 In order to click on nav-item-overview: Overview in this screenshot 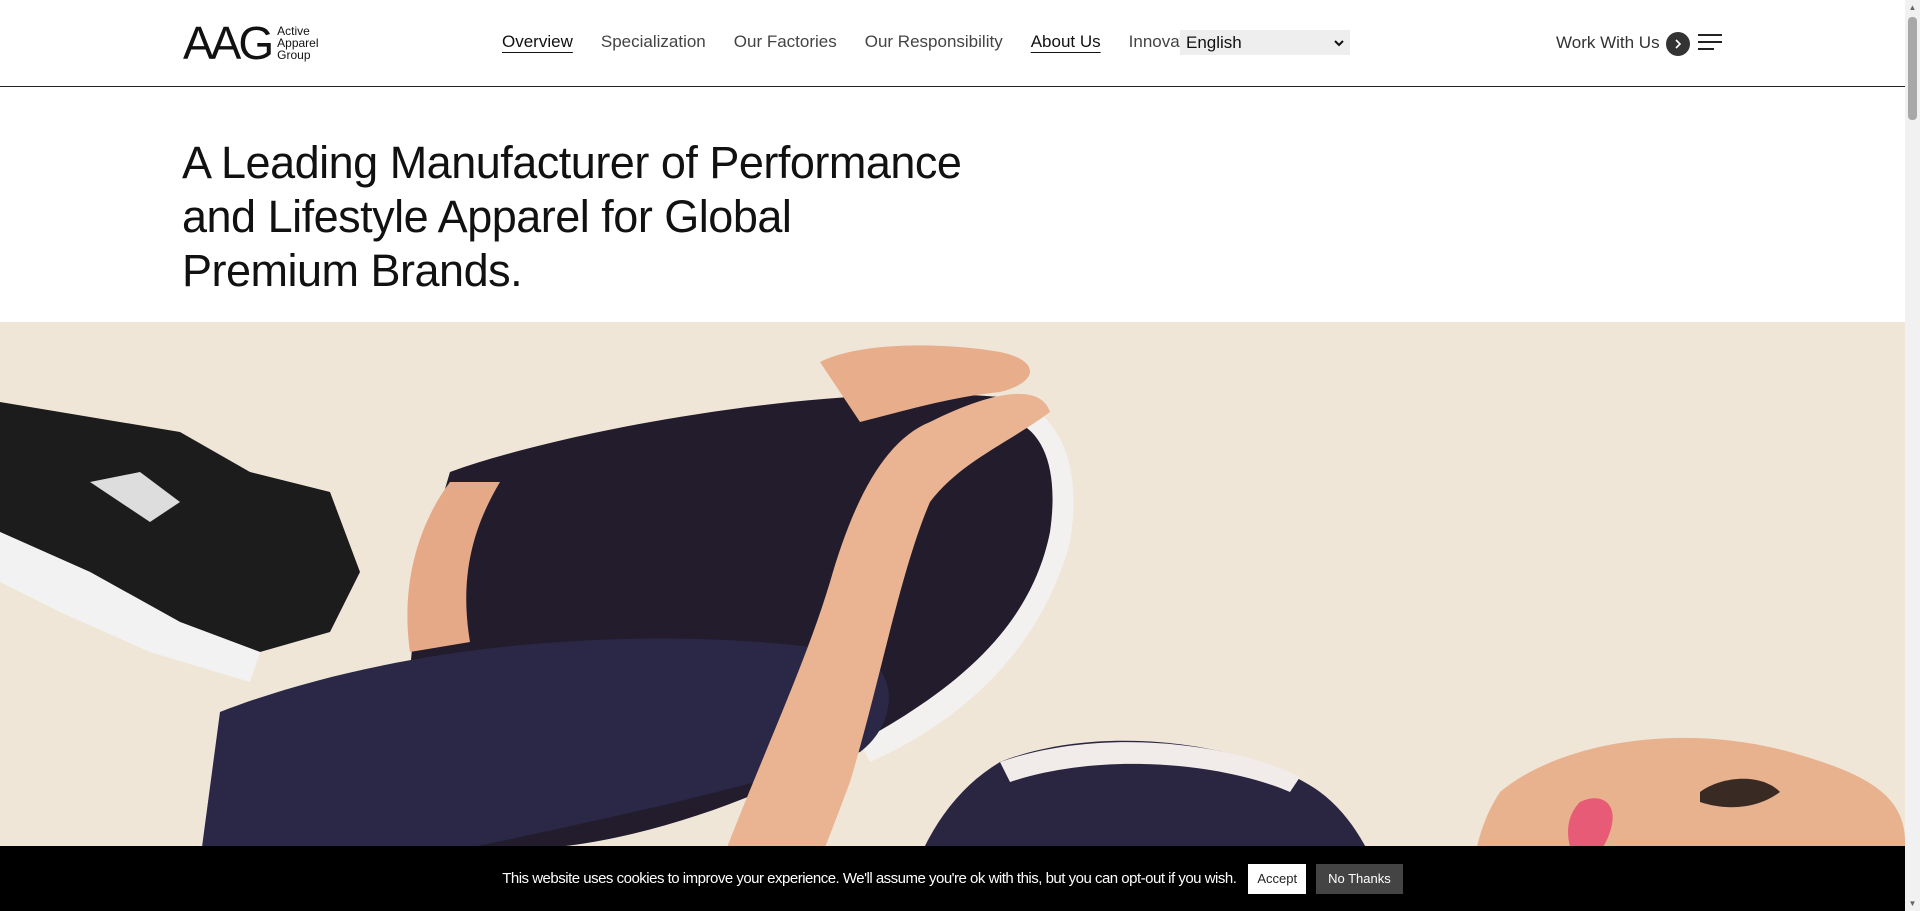, I will do `click(537, 42)`.